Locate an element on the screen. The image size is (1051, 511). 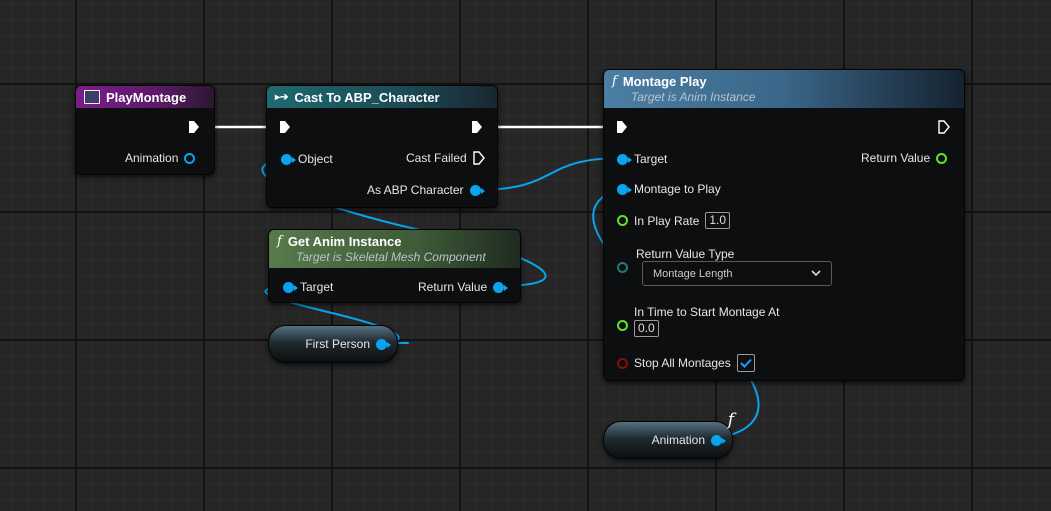
wire-cast-to-montage-target is located at coordinates (549, 174).